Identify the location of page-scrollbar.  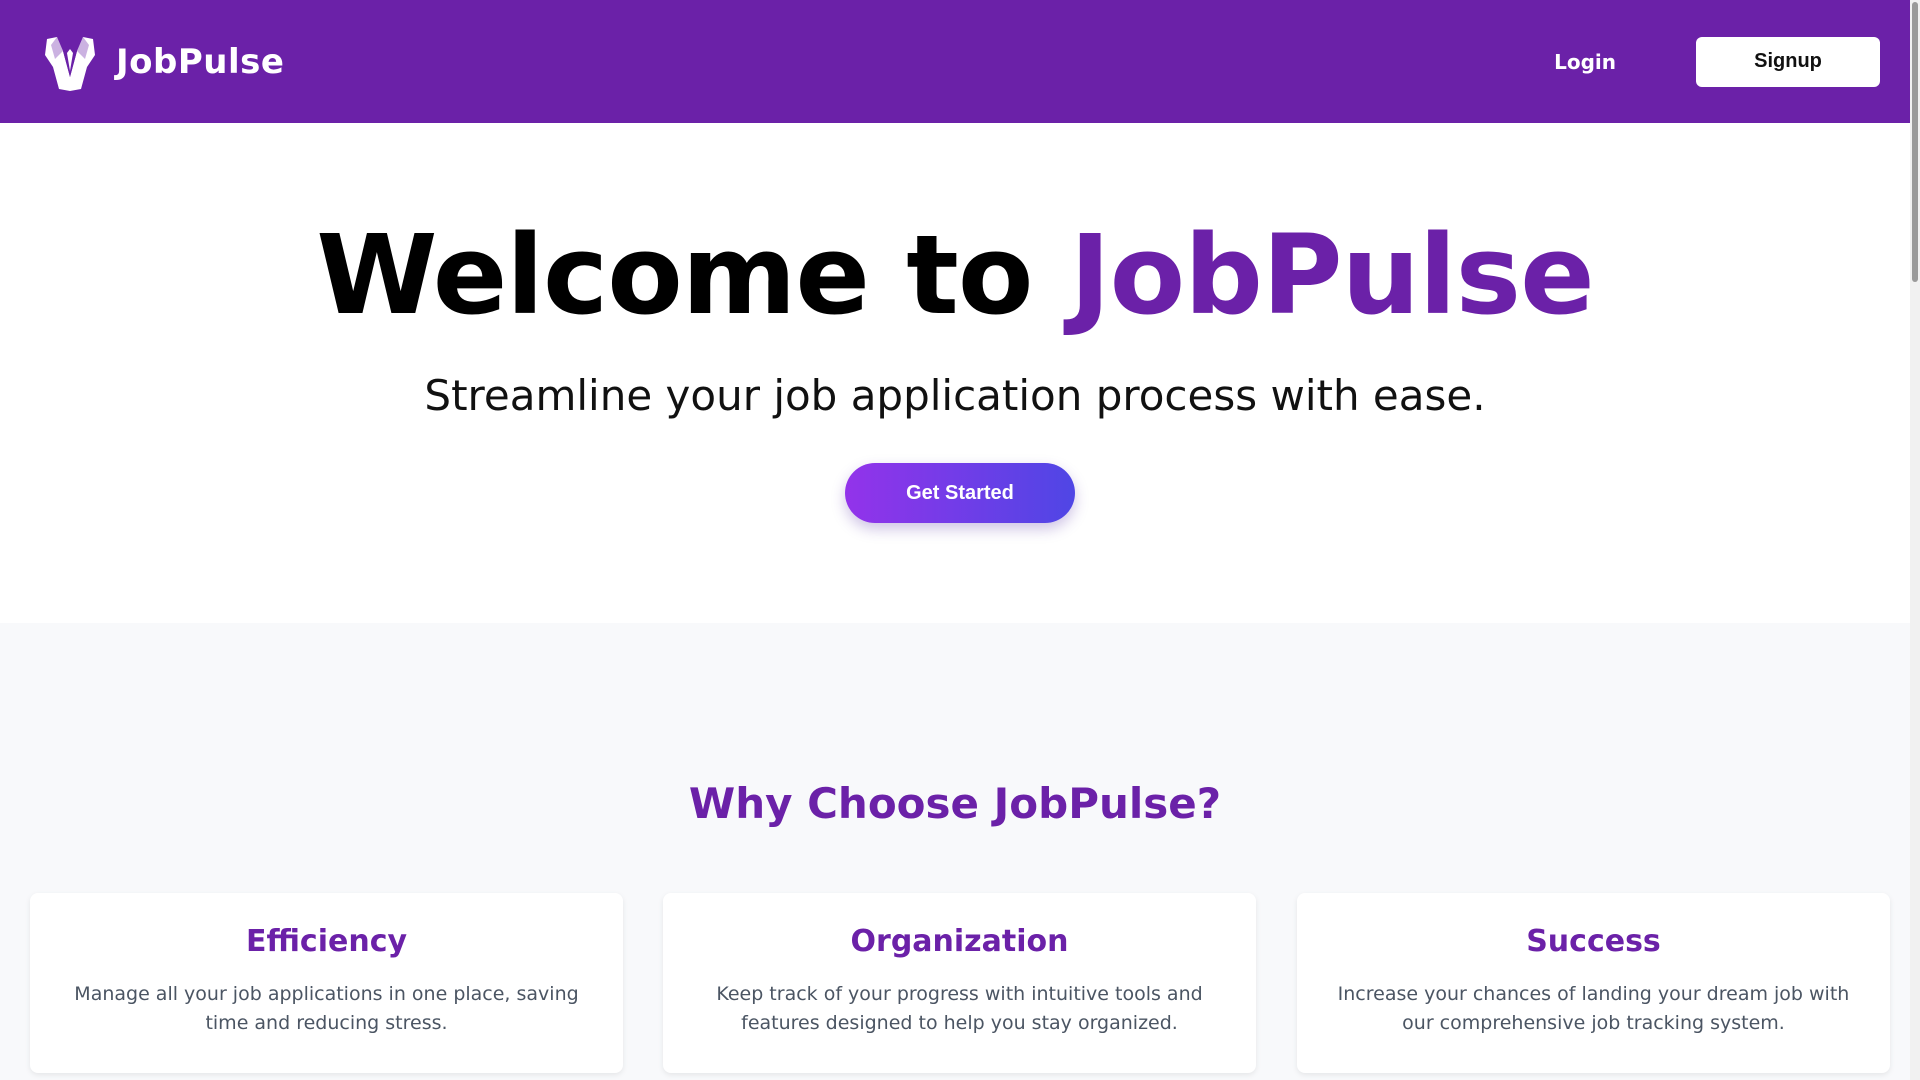
(1915, 540).